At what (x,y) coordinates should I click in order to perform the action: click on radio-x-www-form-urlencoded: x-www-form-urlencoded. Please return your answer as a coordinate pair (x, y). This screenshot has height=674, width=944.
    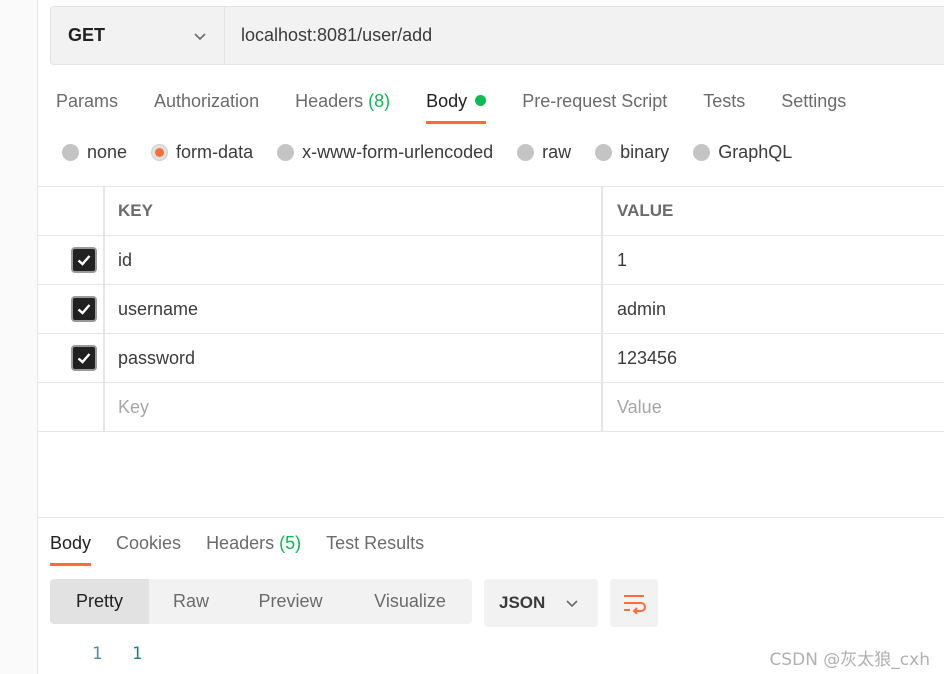
    Looking at the image, I should click on (385, 152).